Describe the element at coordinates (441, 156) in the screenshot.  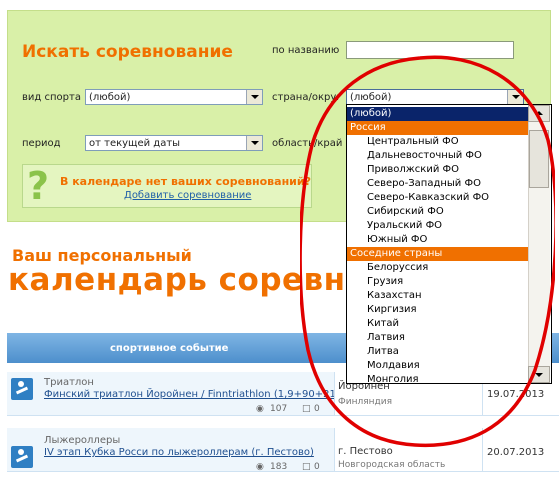
I see `dropdown-option: Дальневосточный ФО` at that location.